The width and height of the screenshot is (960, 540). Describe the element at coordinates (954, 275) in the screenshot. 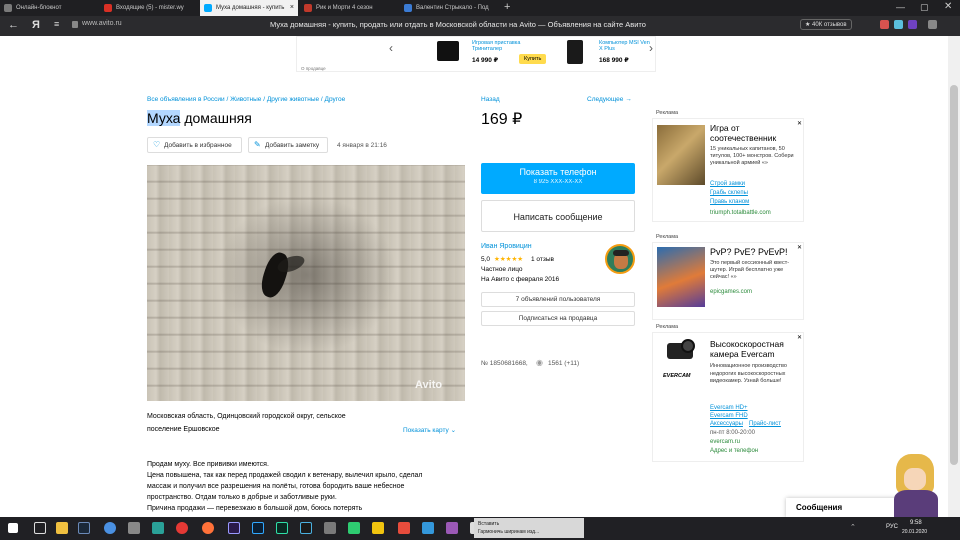

I see `scrollbar-thumb` at that location.